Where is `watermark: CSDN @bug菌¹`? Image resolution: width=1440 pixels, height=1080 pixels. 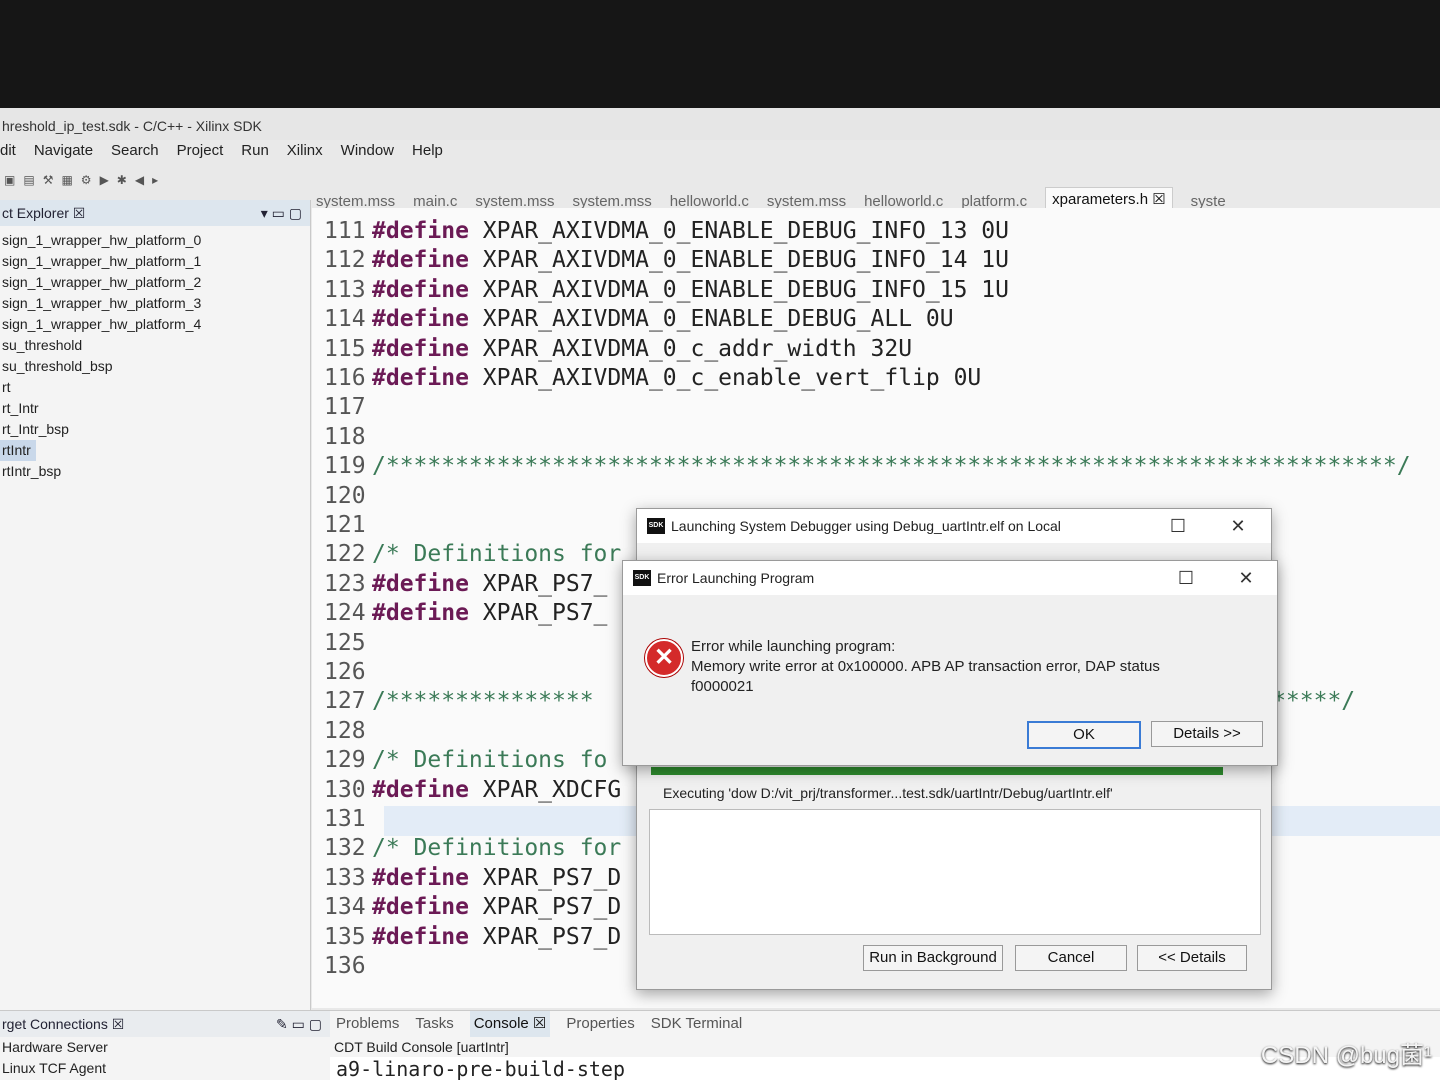 watermark: CSDN @bug菌¹ is located at coordinates (1346, 1055).